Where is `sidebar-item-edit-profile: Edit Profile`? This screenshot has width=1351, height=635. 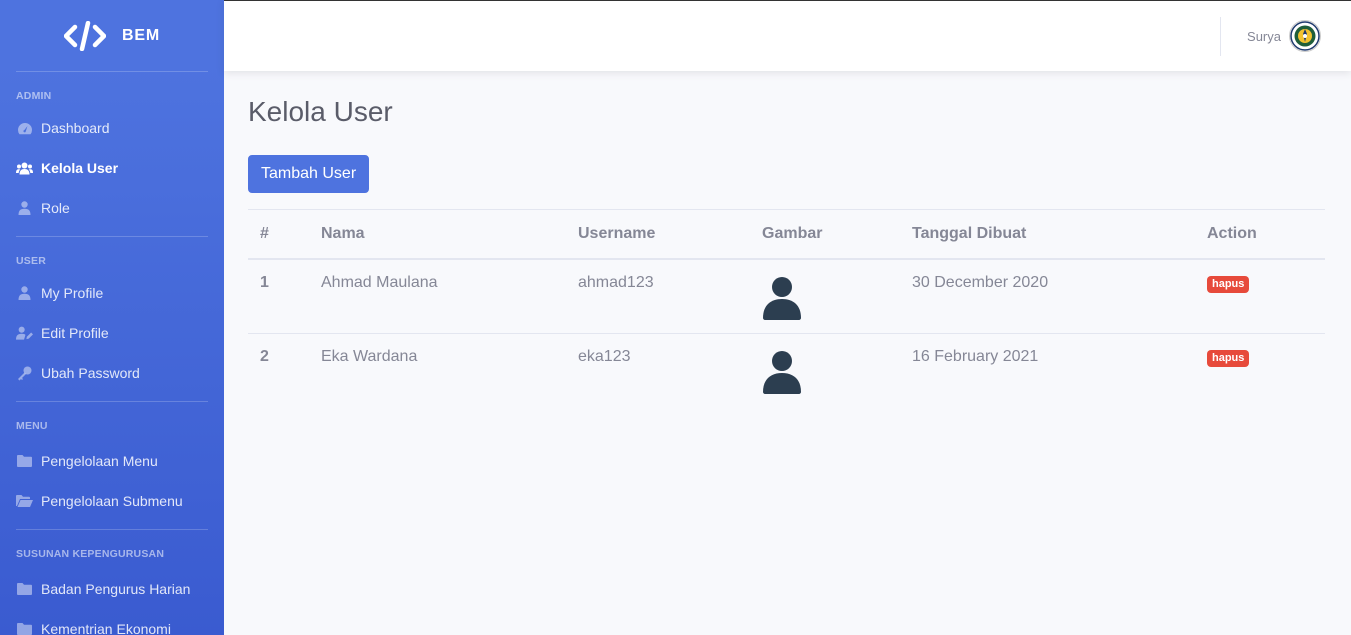 sidebar-item-edit-profile: Edit Profile is located at coordinates (112, 333).